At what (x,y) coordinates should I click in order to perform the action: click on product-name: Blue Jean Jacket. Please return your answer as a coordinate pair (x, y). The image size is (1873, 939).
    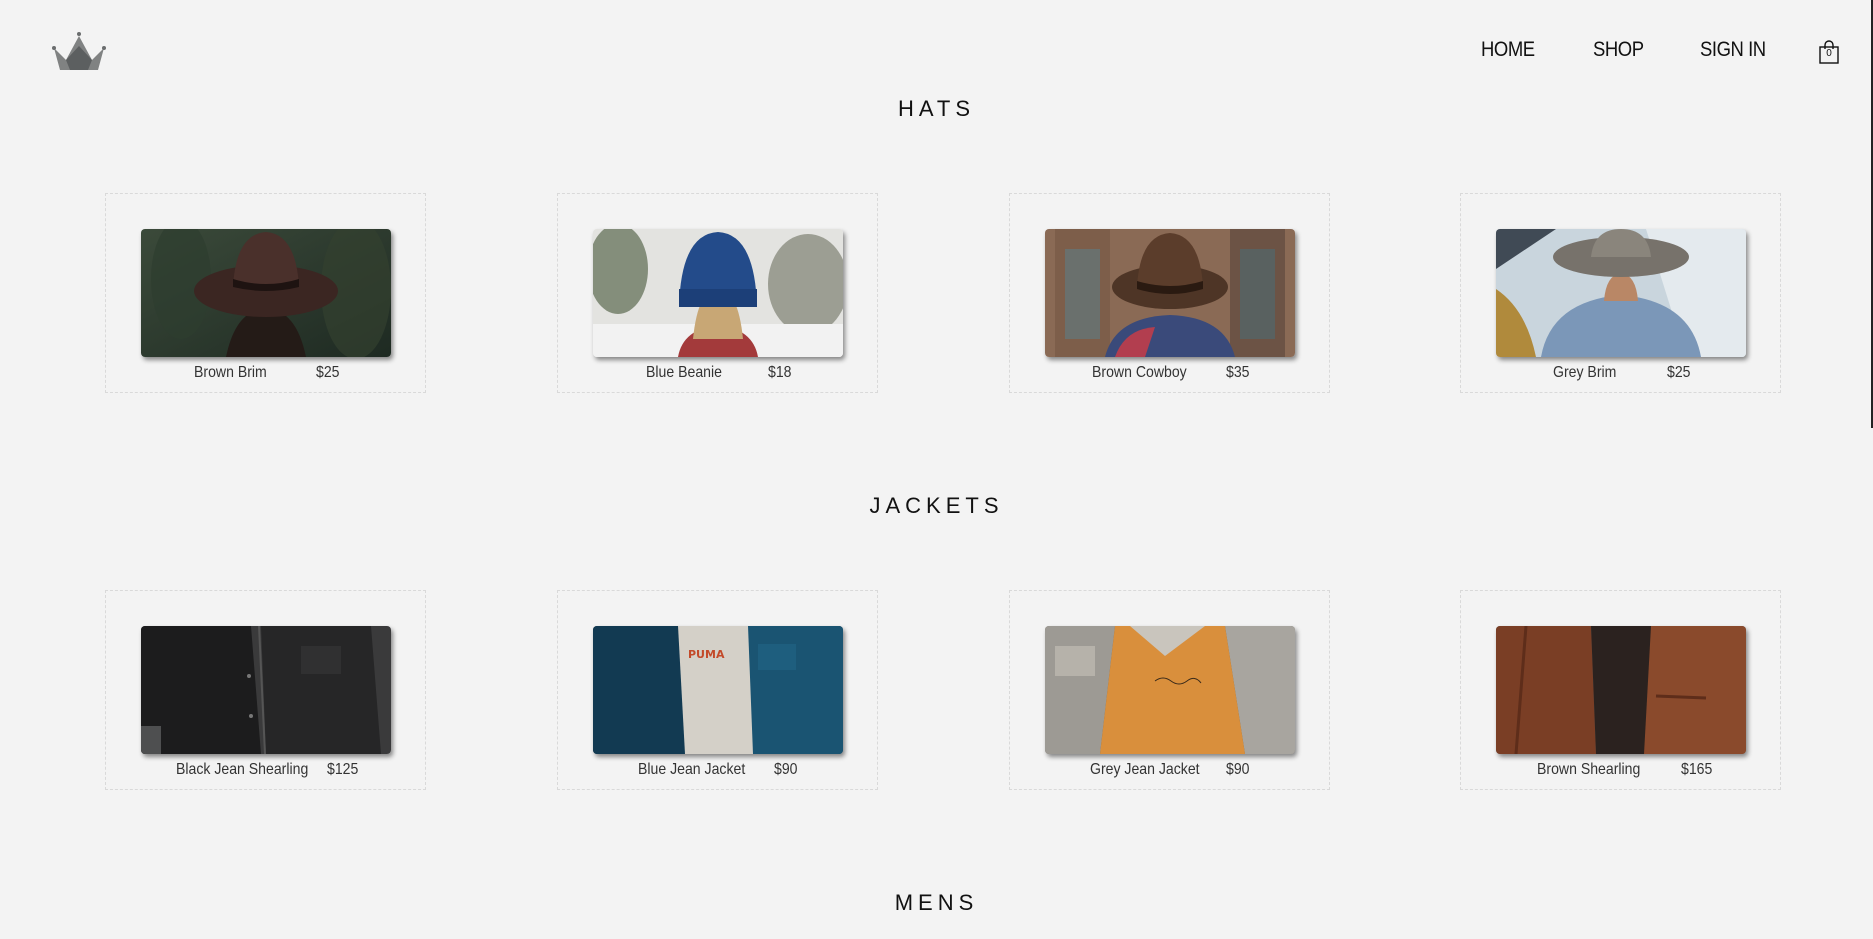
    Looking at the image, I should click on (692, 769).